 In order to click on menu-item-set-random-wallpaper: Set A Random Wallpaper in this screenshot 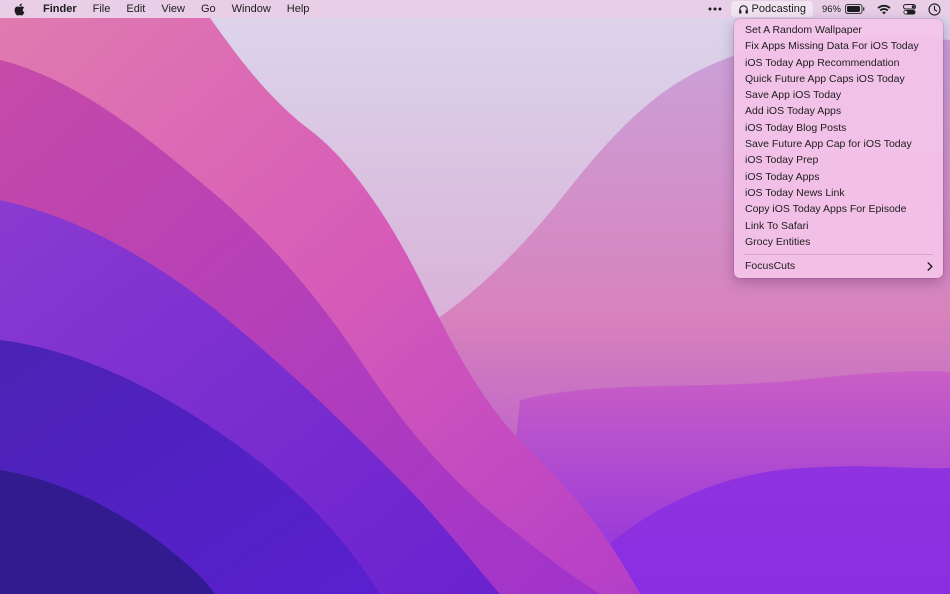, I will do `click(838, 30)`.